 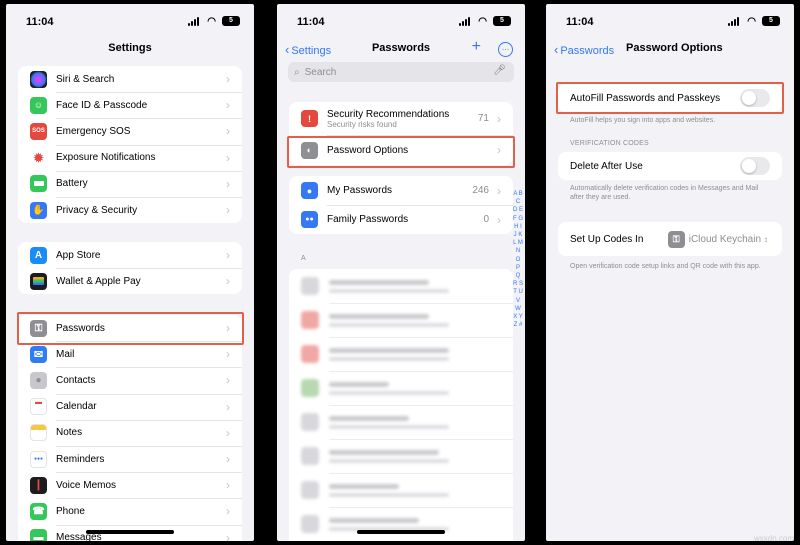 What do you see at coordinates (130, 79) in the screenshot?
I see `settings-row-siri: Siri & Search ›` at bounding box center [130, 79].